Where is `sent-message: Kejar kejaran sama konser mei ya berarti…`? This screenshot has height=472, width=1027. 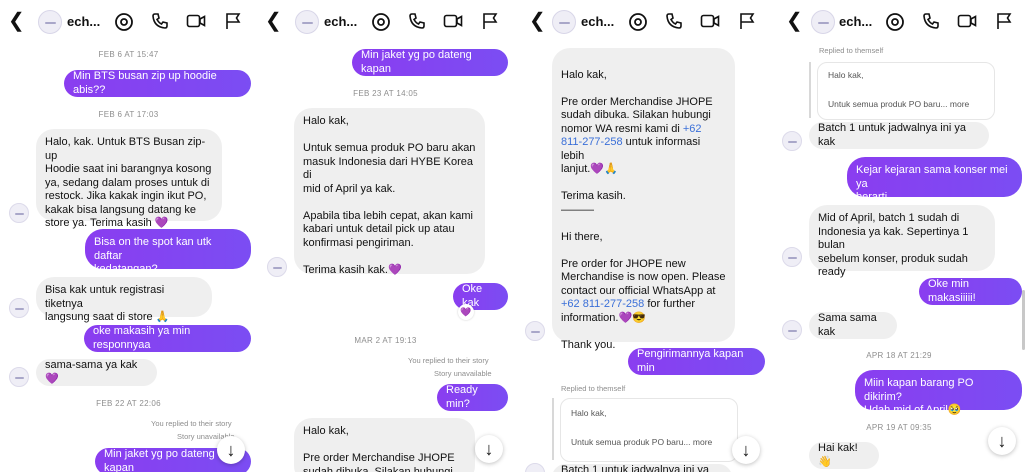
sent-message: Kejar kejaran sama konser mei ya berarti… is located at coordinates (934, 180).